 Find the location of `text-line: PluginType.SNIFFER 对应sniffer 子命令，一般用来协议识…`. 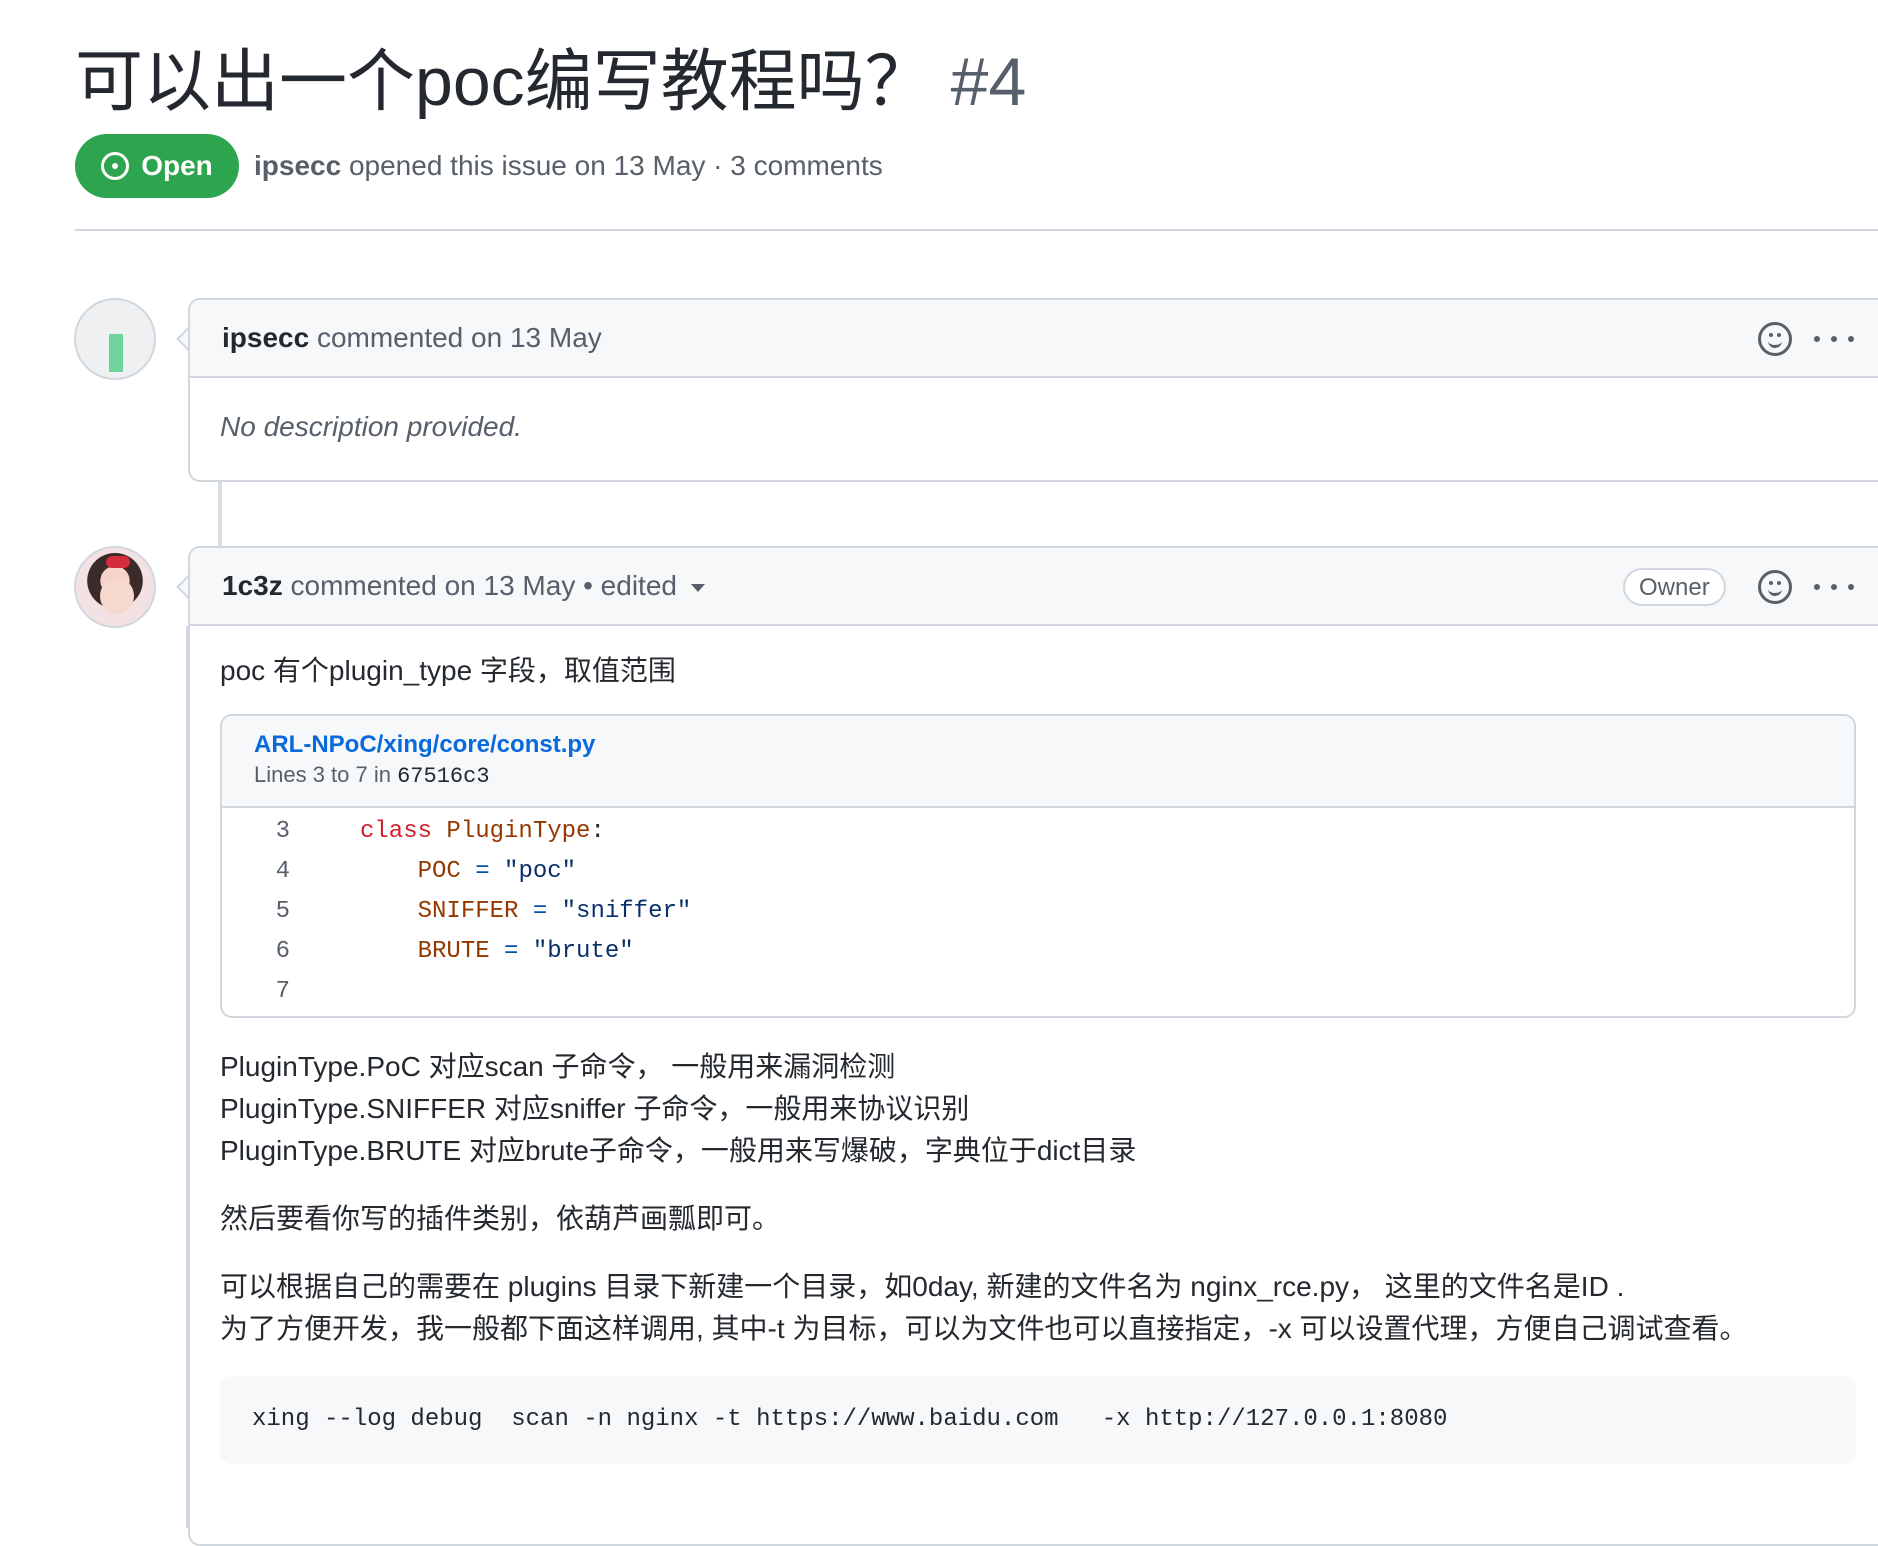

text-line: PluginType.SNIFFER 对应sniffer 子命令，一般用来协议识… is located at coordinates (595, 1108).